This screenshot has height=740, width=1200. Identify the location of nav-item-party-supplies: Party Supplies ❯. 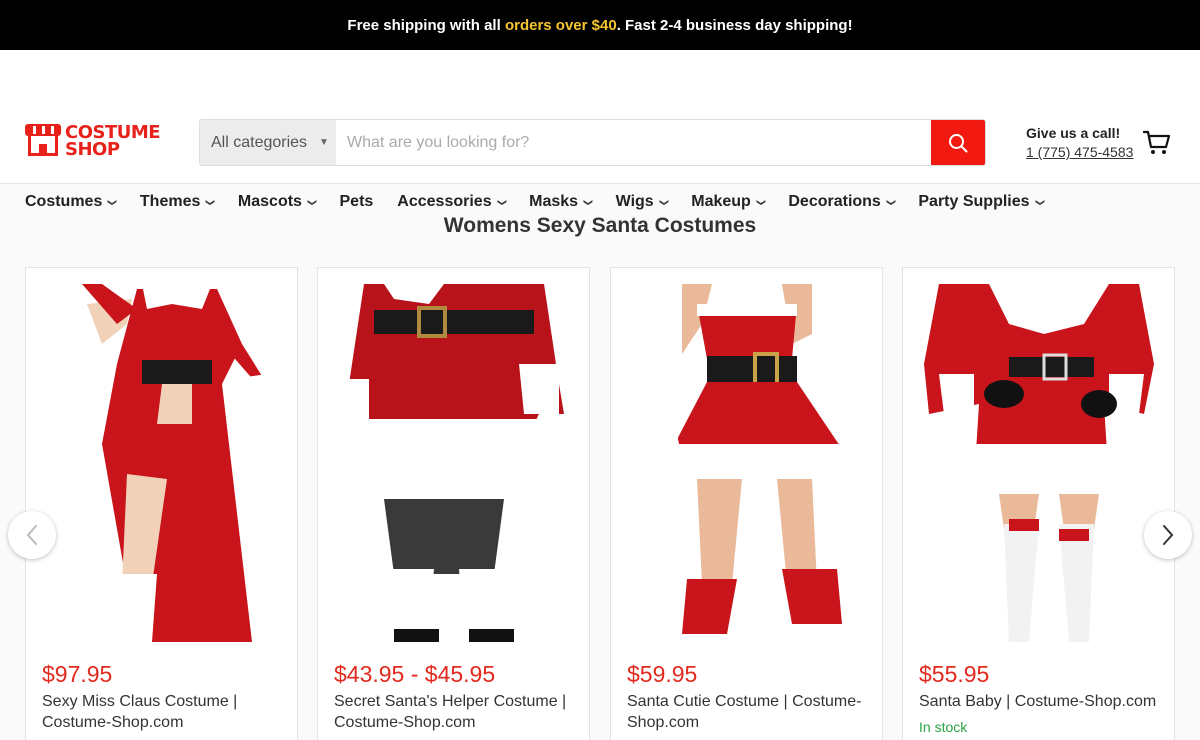
(981, 202).